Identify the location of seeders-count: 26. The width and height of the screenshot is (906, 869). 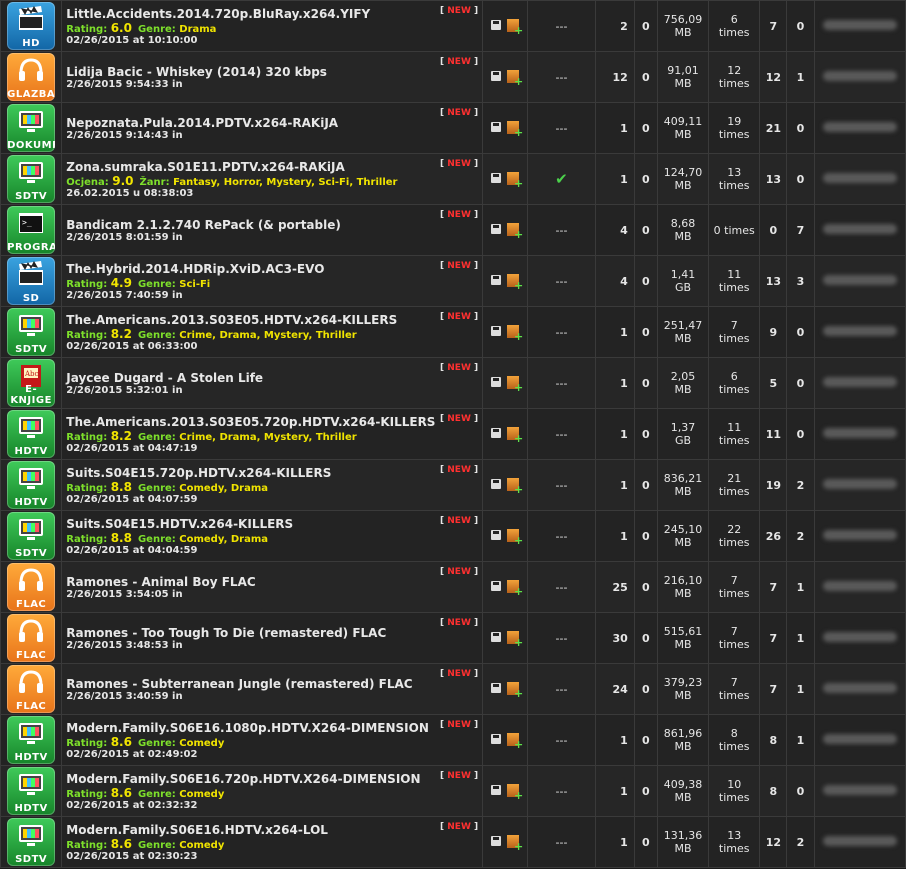
(773, 536).